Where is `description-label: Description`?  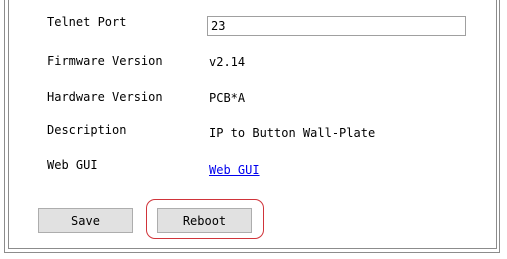 description-label: Description is located at coordinates (87, 130).